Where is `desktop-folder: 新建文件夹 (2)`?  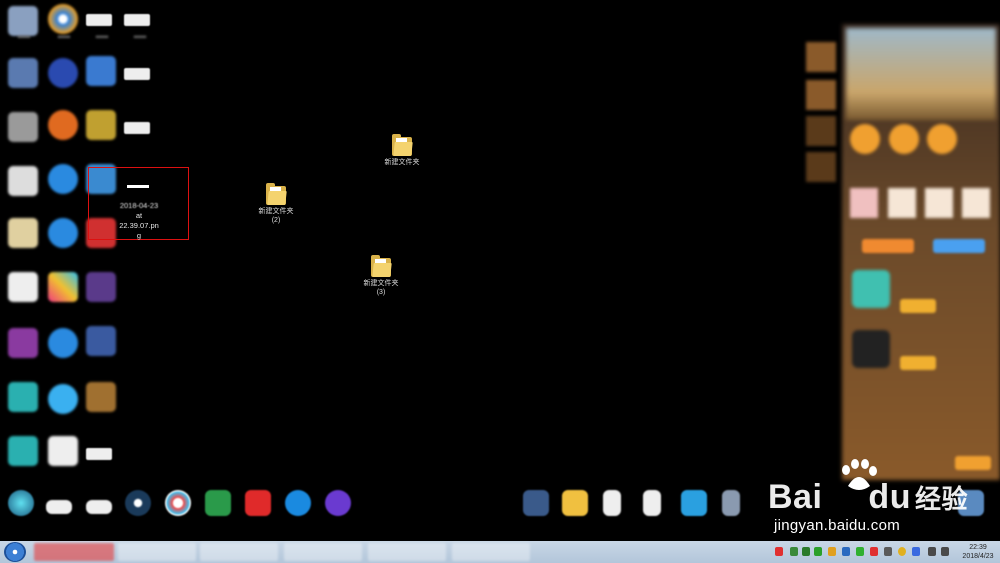
desktop-folder: 新建文件夹 (2) is located at coordinates (276, 204).